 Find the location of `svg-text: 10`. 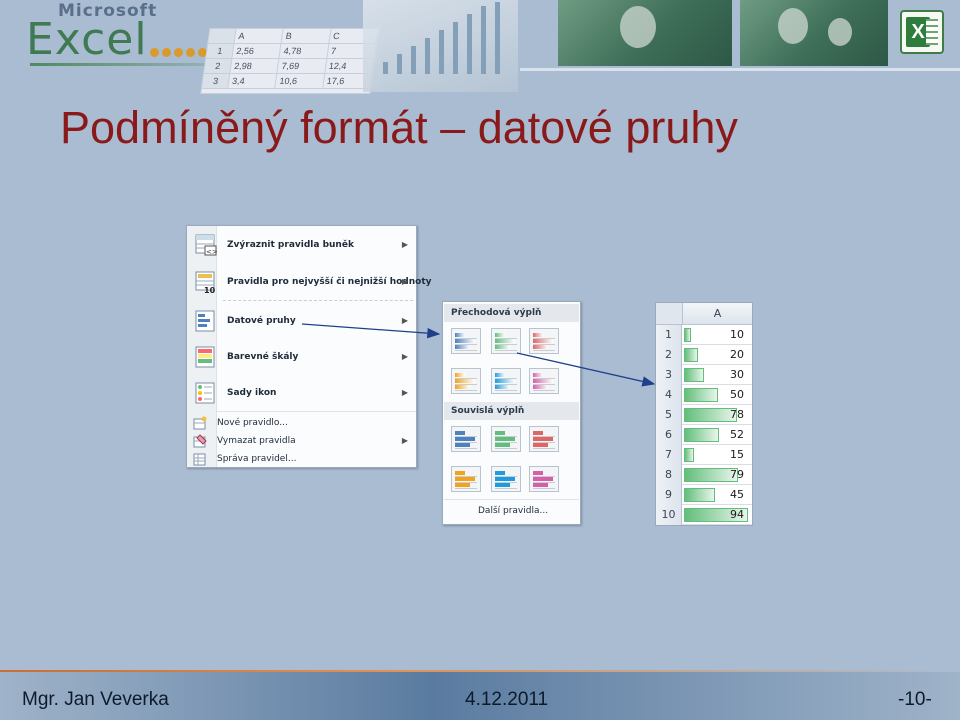

svg-text: 10 is located at coordinates (210, 290).